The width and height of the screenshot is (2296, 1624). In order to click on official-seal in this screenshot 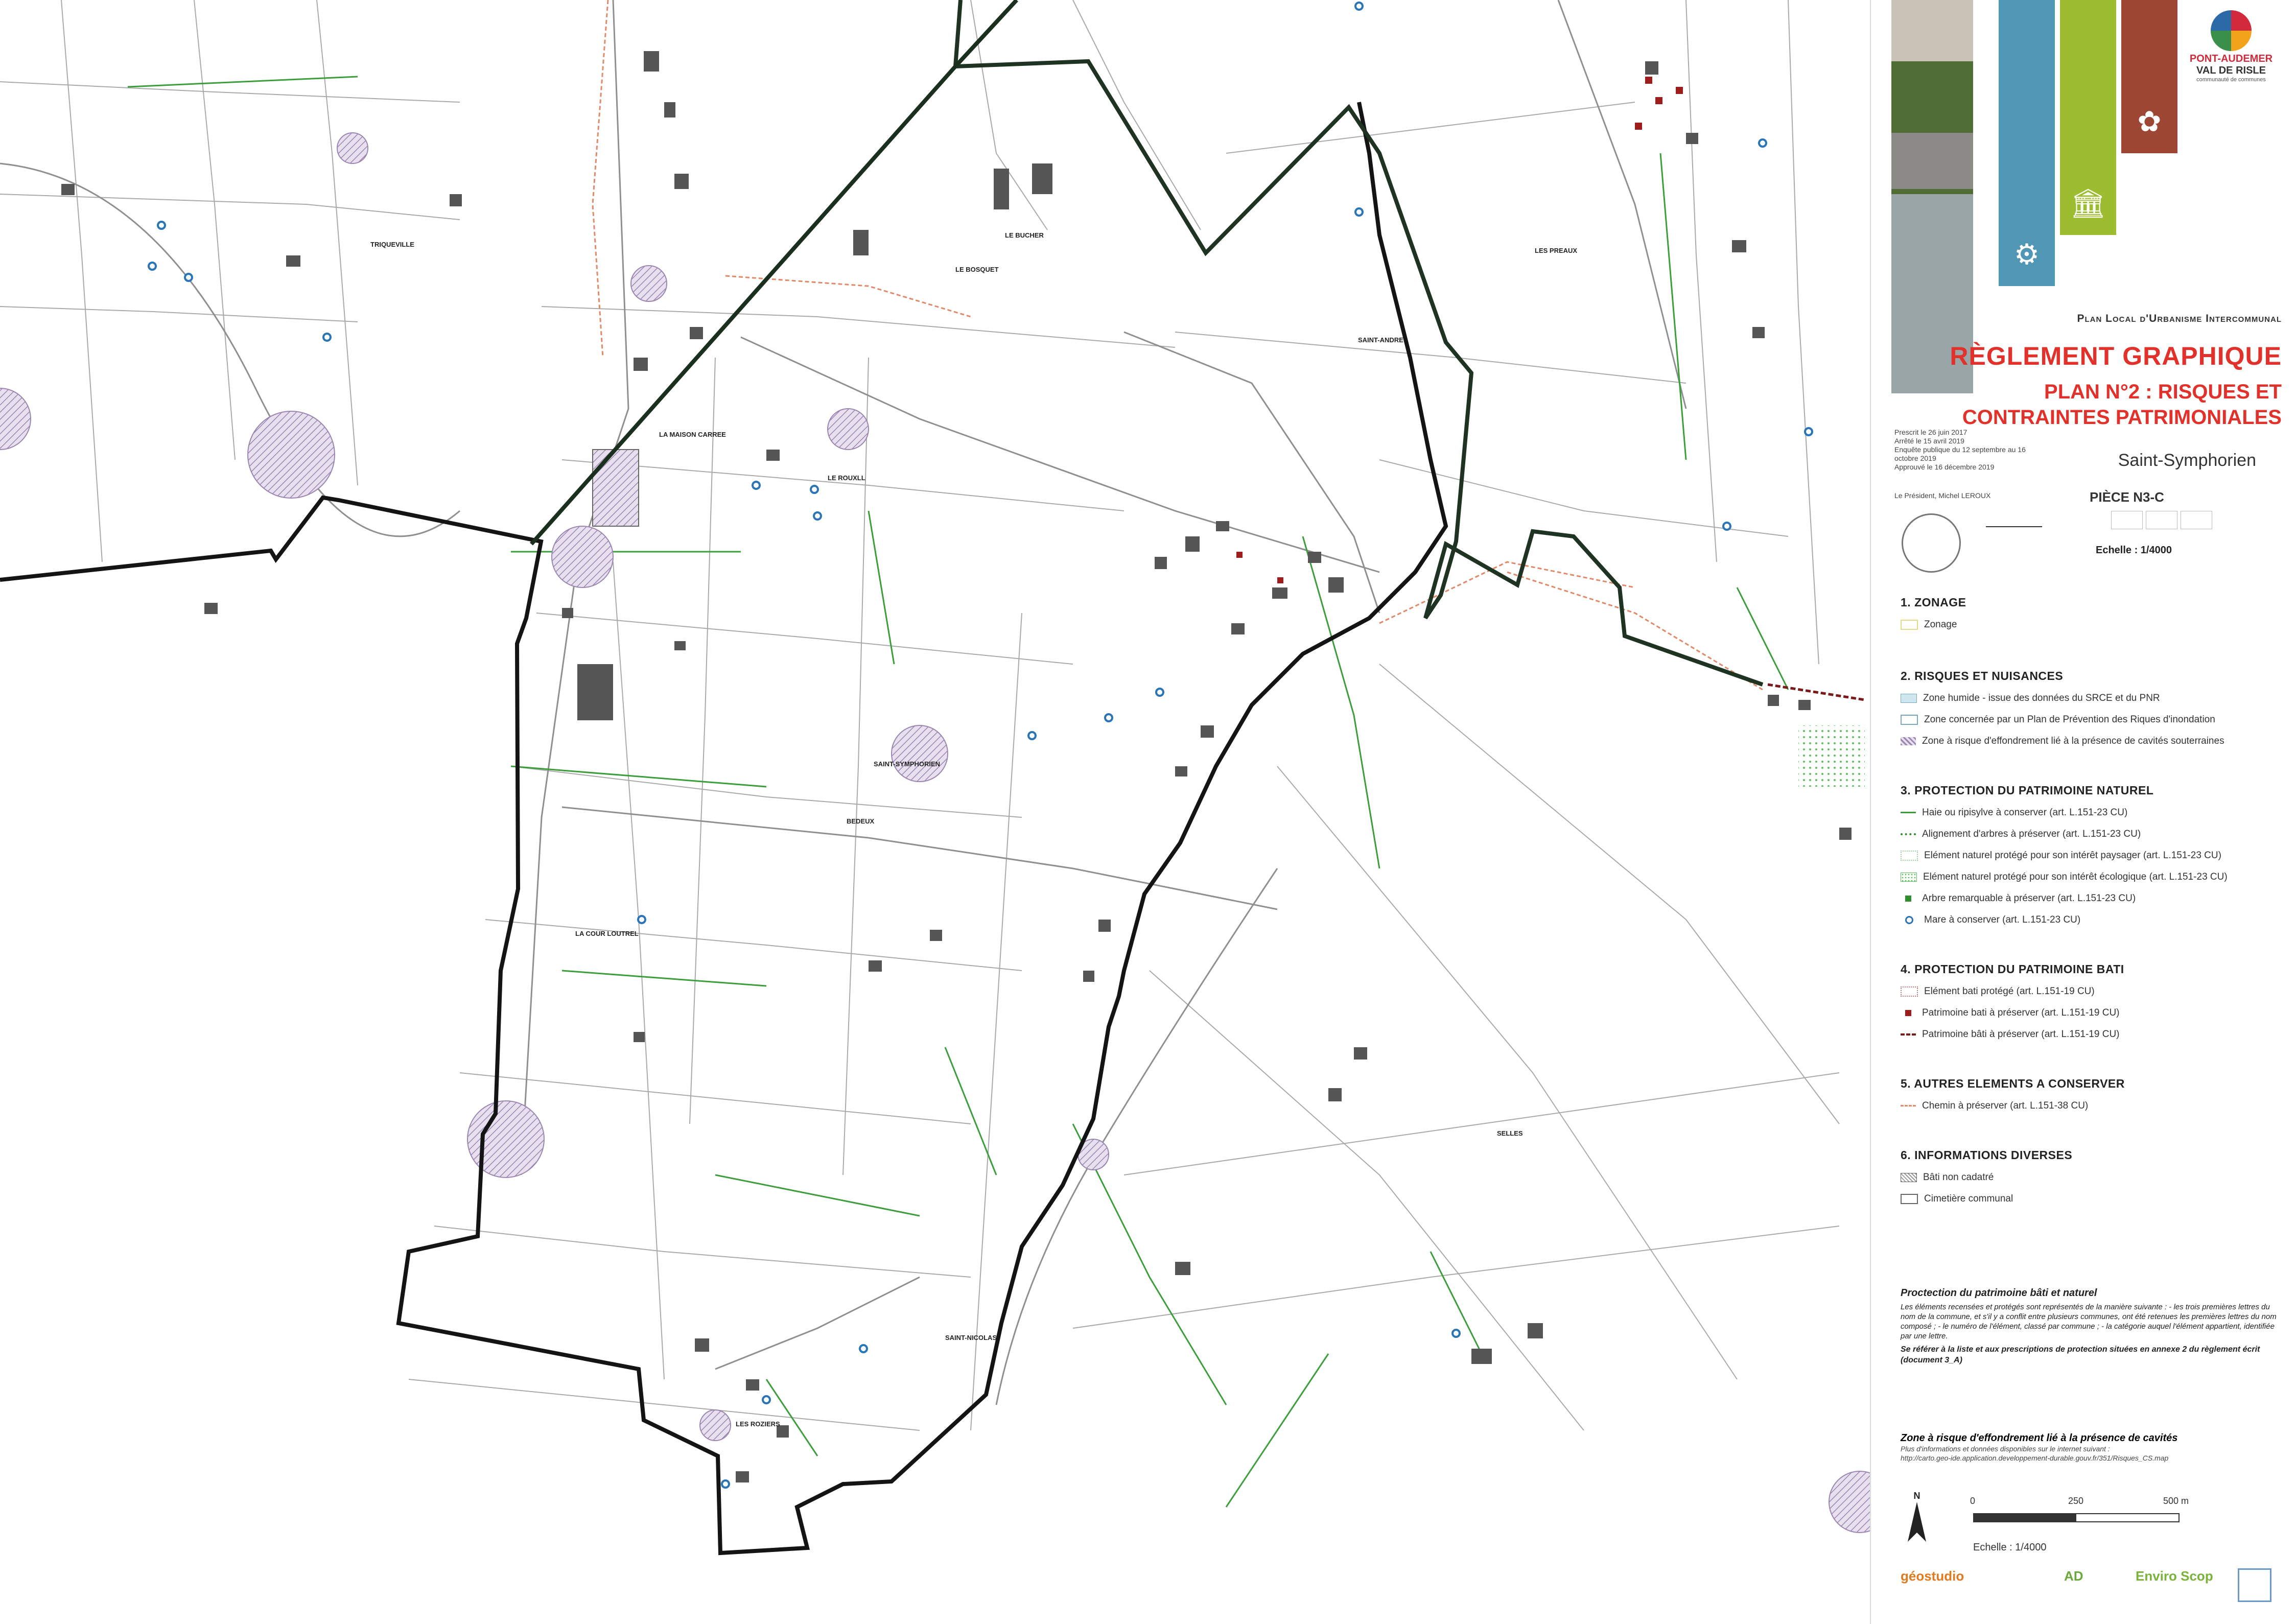, I will do `click(1931, 543)`.